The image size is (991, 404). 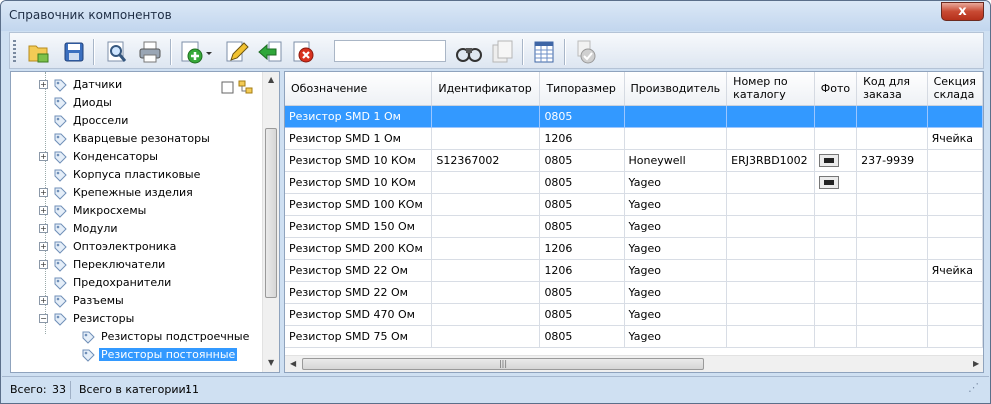 What do you see at coordinates (892, 89) in the screenshot?
I see `column-header: Код для заказа` at bounding box center [892, 89].